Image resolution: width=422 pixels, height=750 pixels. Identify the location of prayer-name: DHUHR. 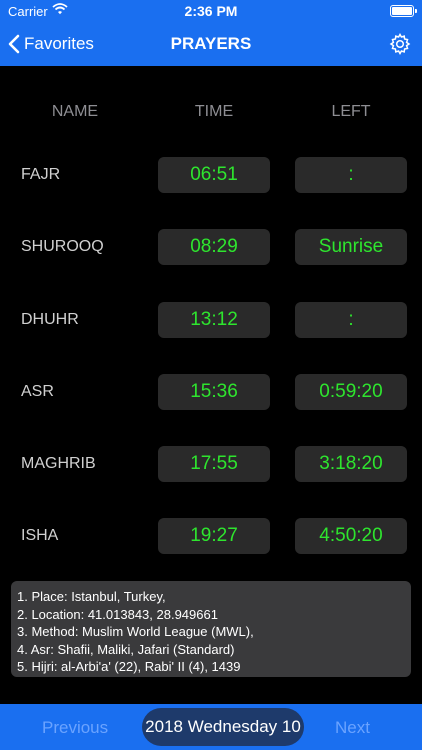
(50, 319).